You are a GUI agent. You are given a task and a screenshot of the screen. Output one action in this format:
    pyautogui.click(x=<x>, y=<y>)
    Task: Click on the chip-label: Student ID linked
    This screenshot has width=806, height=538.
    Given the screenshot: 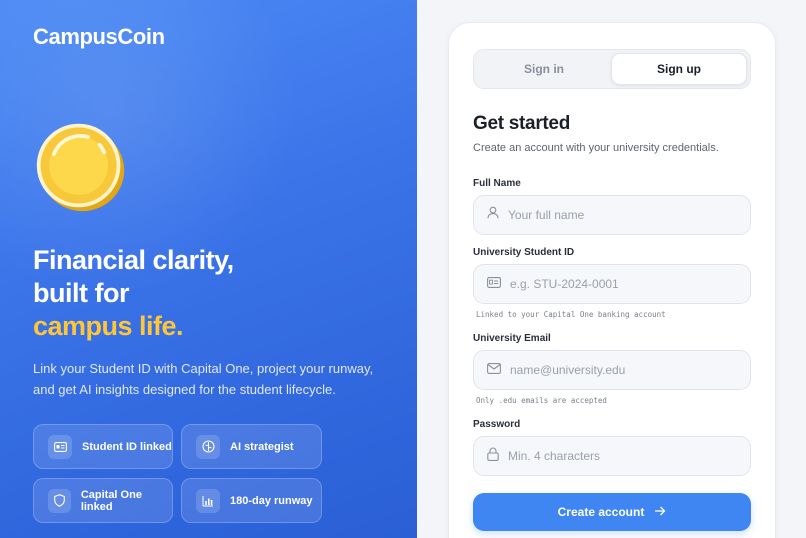 What is the action you would take?
    pyautogui.click(x=127, y=446)
    